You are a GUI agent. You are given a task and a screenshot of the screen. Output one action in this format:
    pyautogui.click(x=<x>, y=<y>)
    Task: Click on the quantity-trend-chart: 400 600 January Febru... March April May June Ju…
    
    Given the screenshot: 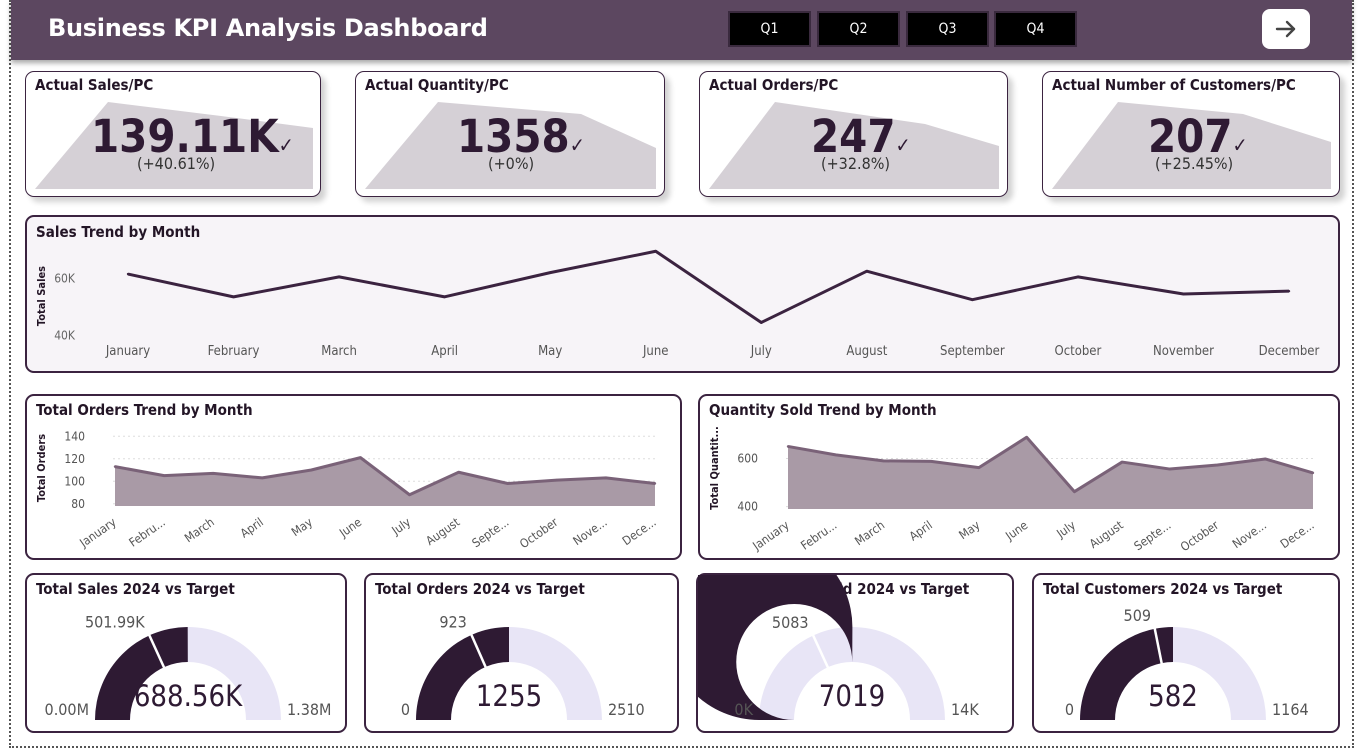 What is the action you would take?
    pyautogui.click(x=1012, y=490)
    